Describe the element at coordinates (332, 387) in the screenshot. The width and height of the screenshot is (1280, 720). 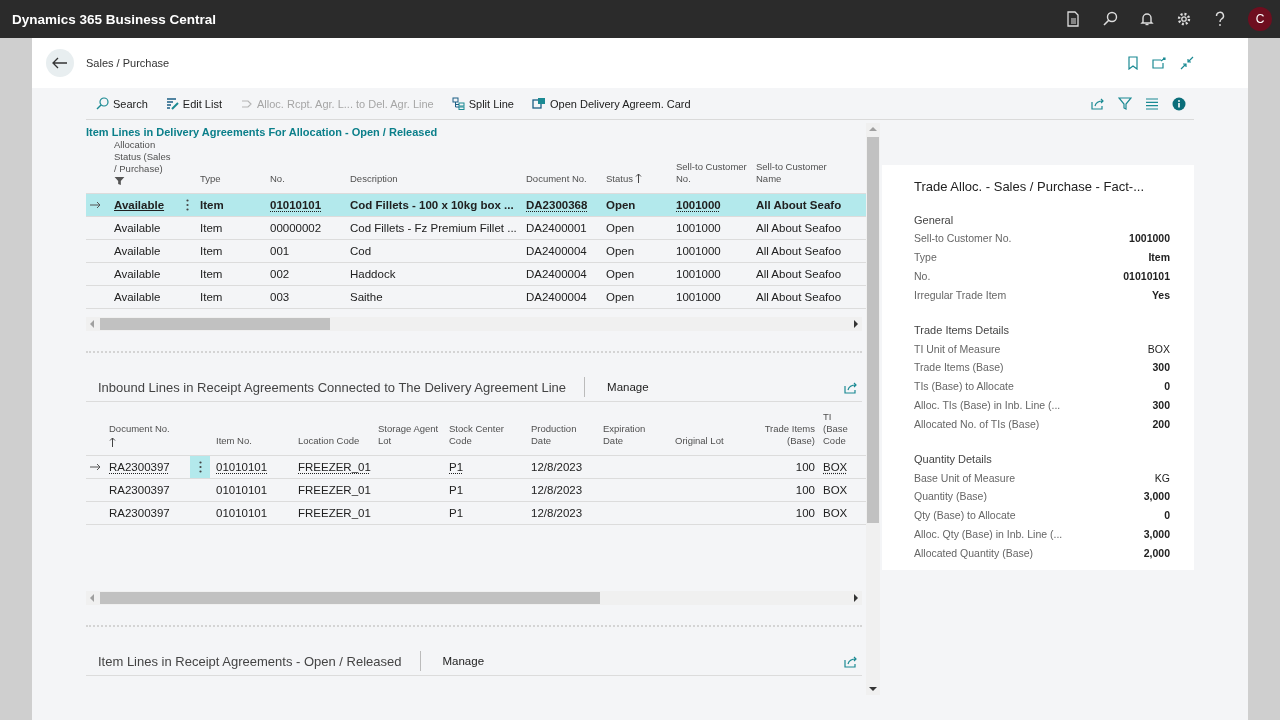
I see `part-title: Inbound Lines in Receipt Agreements Connected to The Delivery Agreement Line` at that location.